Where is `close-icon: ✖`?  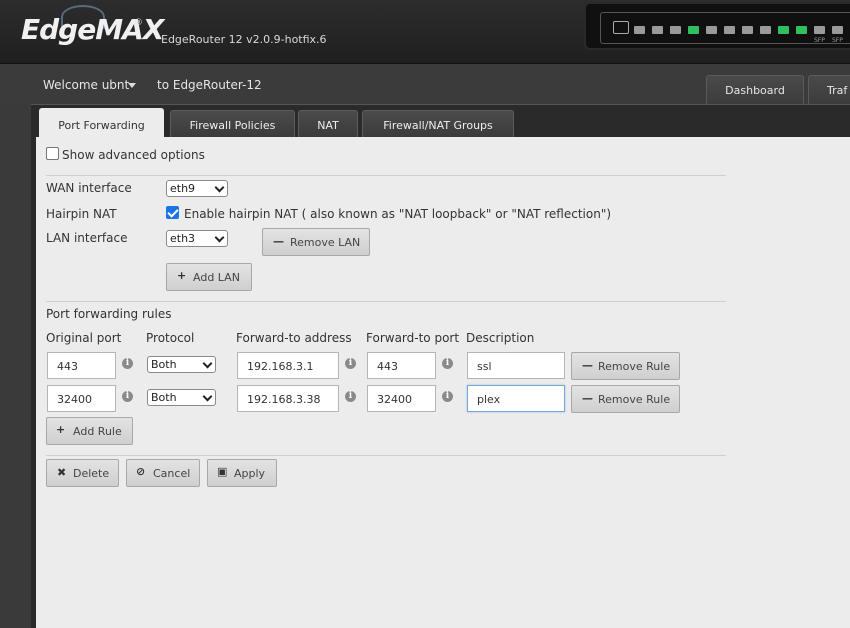
close-icon: ✖ is located at coordinates (62, 472).